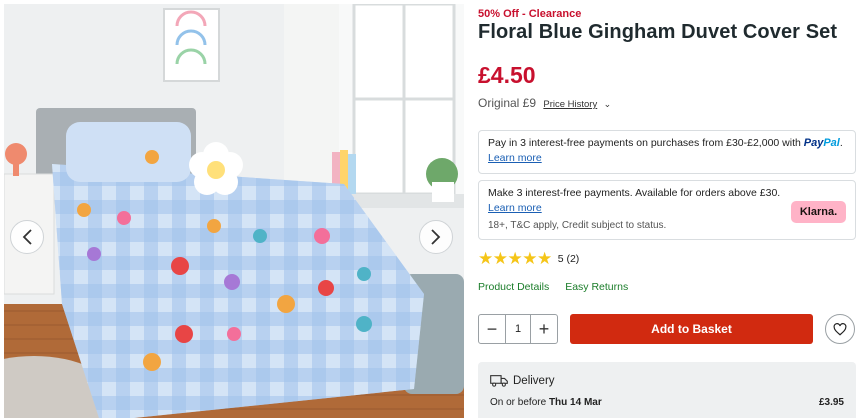 The height and width of the screenshot is (418, 865). Describe the element at coordinates (667, 380) in the screenshot. I see `delivery-header: Delivery` at that location.